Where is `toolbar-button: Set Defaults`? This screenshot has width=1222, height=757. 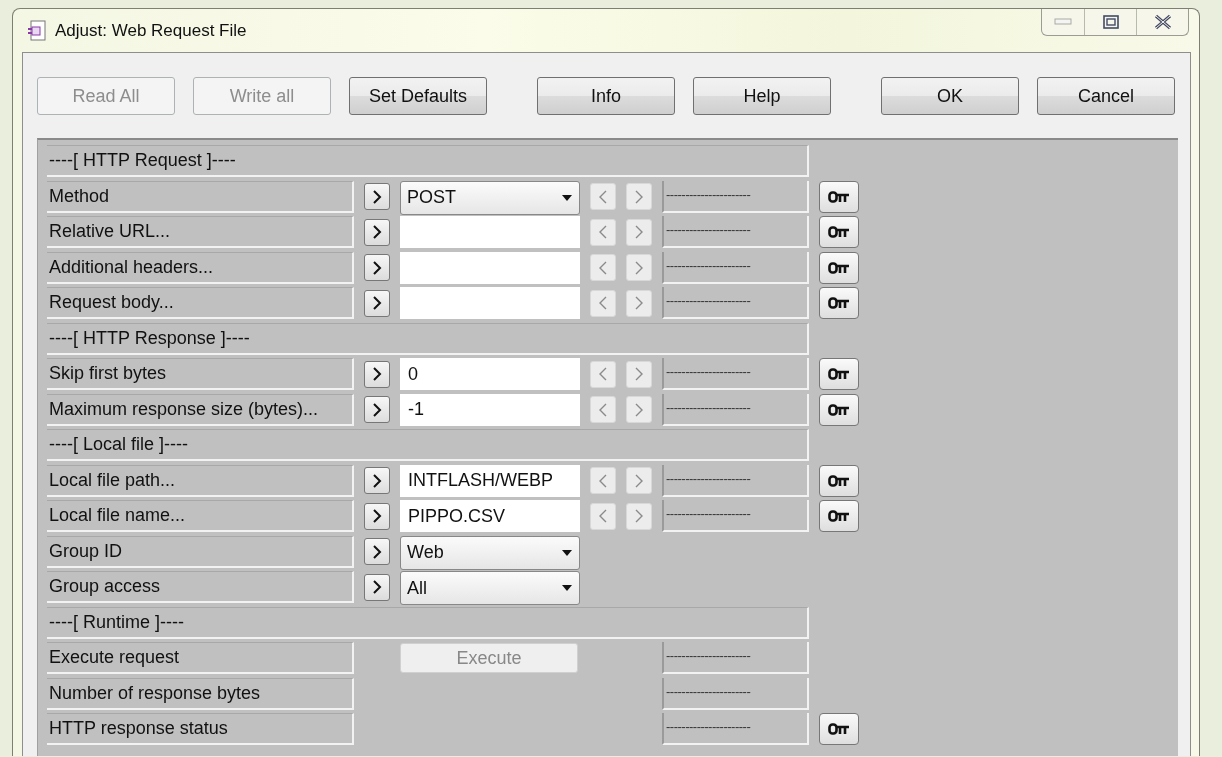
toolbar-button: Set Defaults is located at coordinates (418, 96).